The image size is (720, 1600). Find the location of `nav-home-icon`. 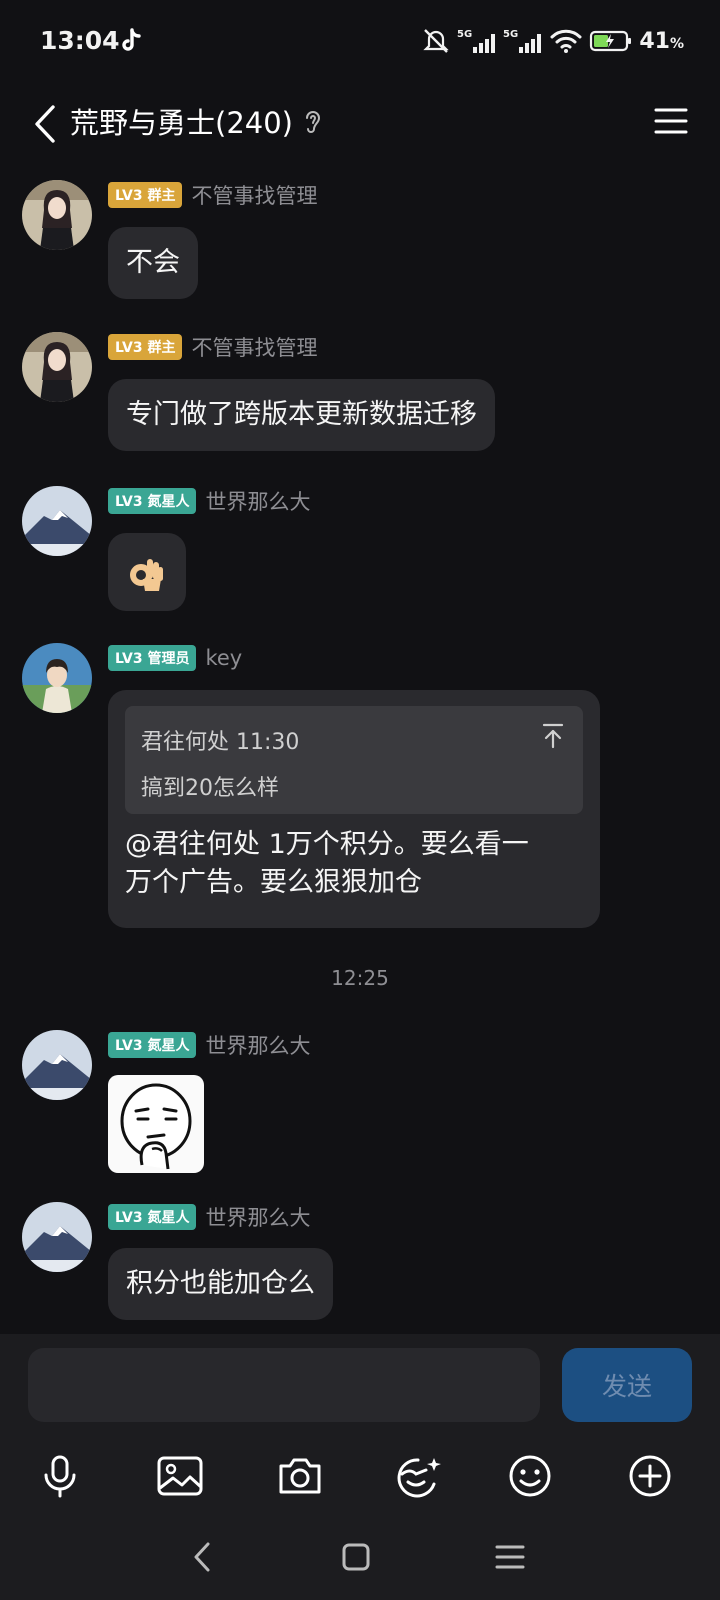

nav-home-icon is located at coordinates (356, 1557).